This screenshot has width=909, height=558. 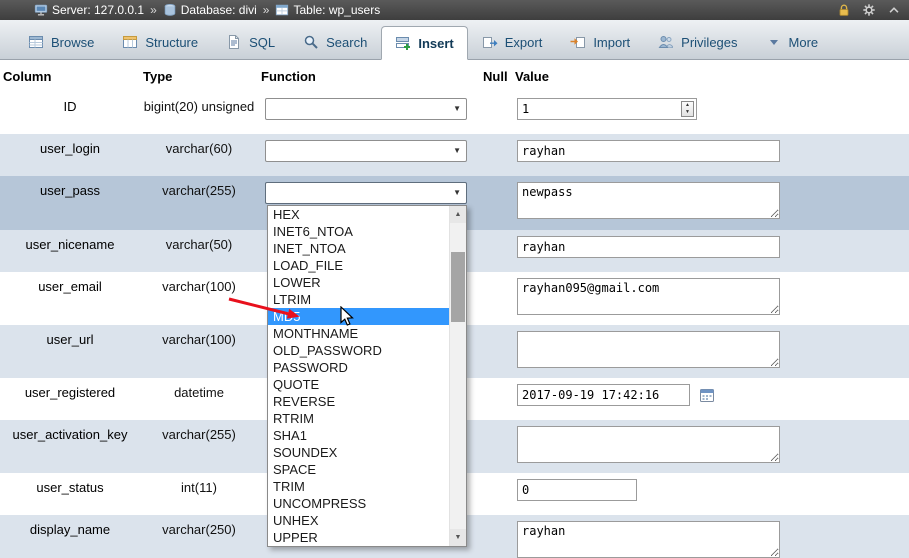 What do you see at coordinates (358, 214) in the screenshot?
I see `dropdown-option: HEX` at bounding box center [358, 214].